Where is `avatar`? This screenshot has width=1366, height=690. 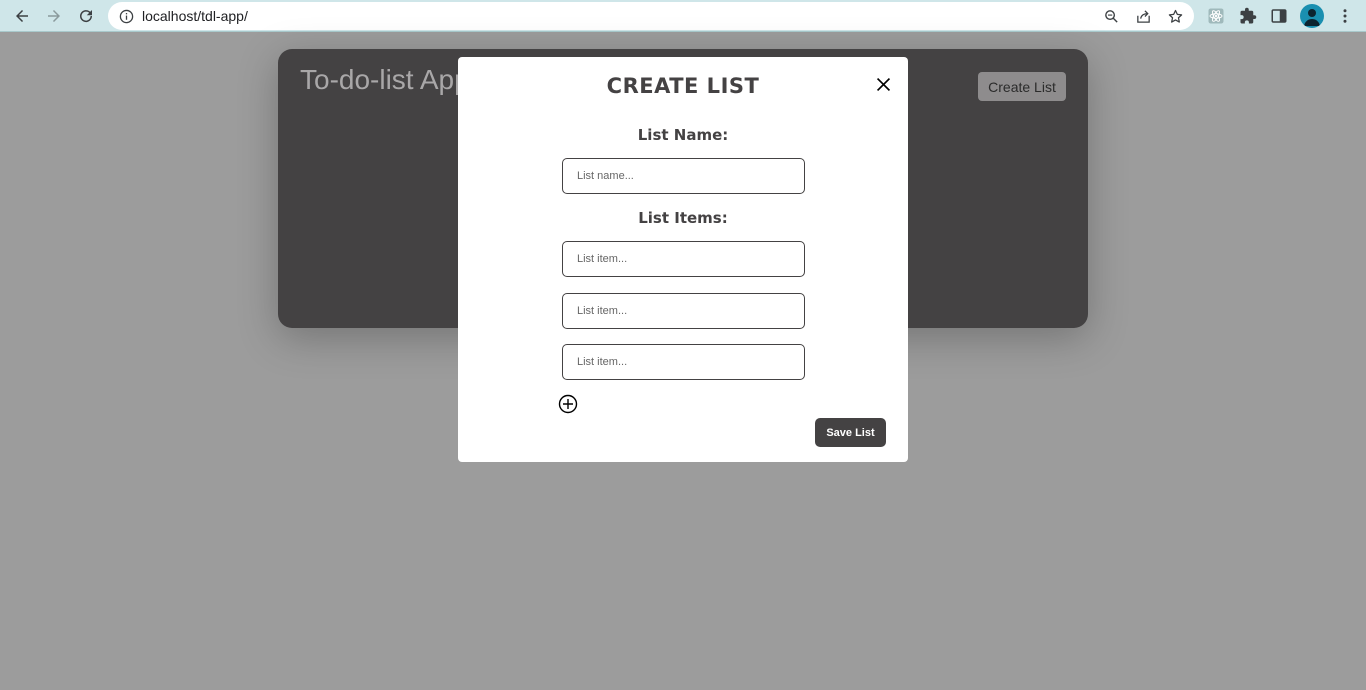 avatar is located at coordinates (1312, 16).